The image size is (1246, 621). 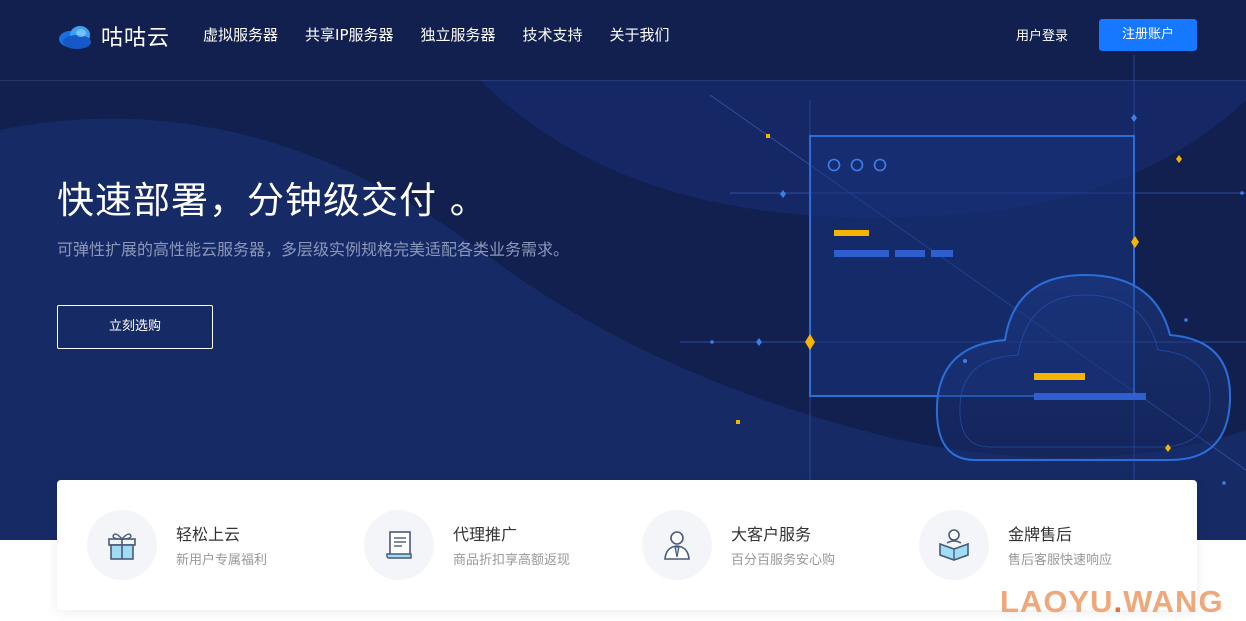 What do you see at coordinates (399, 545) in the screenshot?
I see `document-icon` at bounding box center [399, 545].